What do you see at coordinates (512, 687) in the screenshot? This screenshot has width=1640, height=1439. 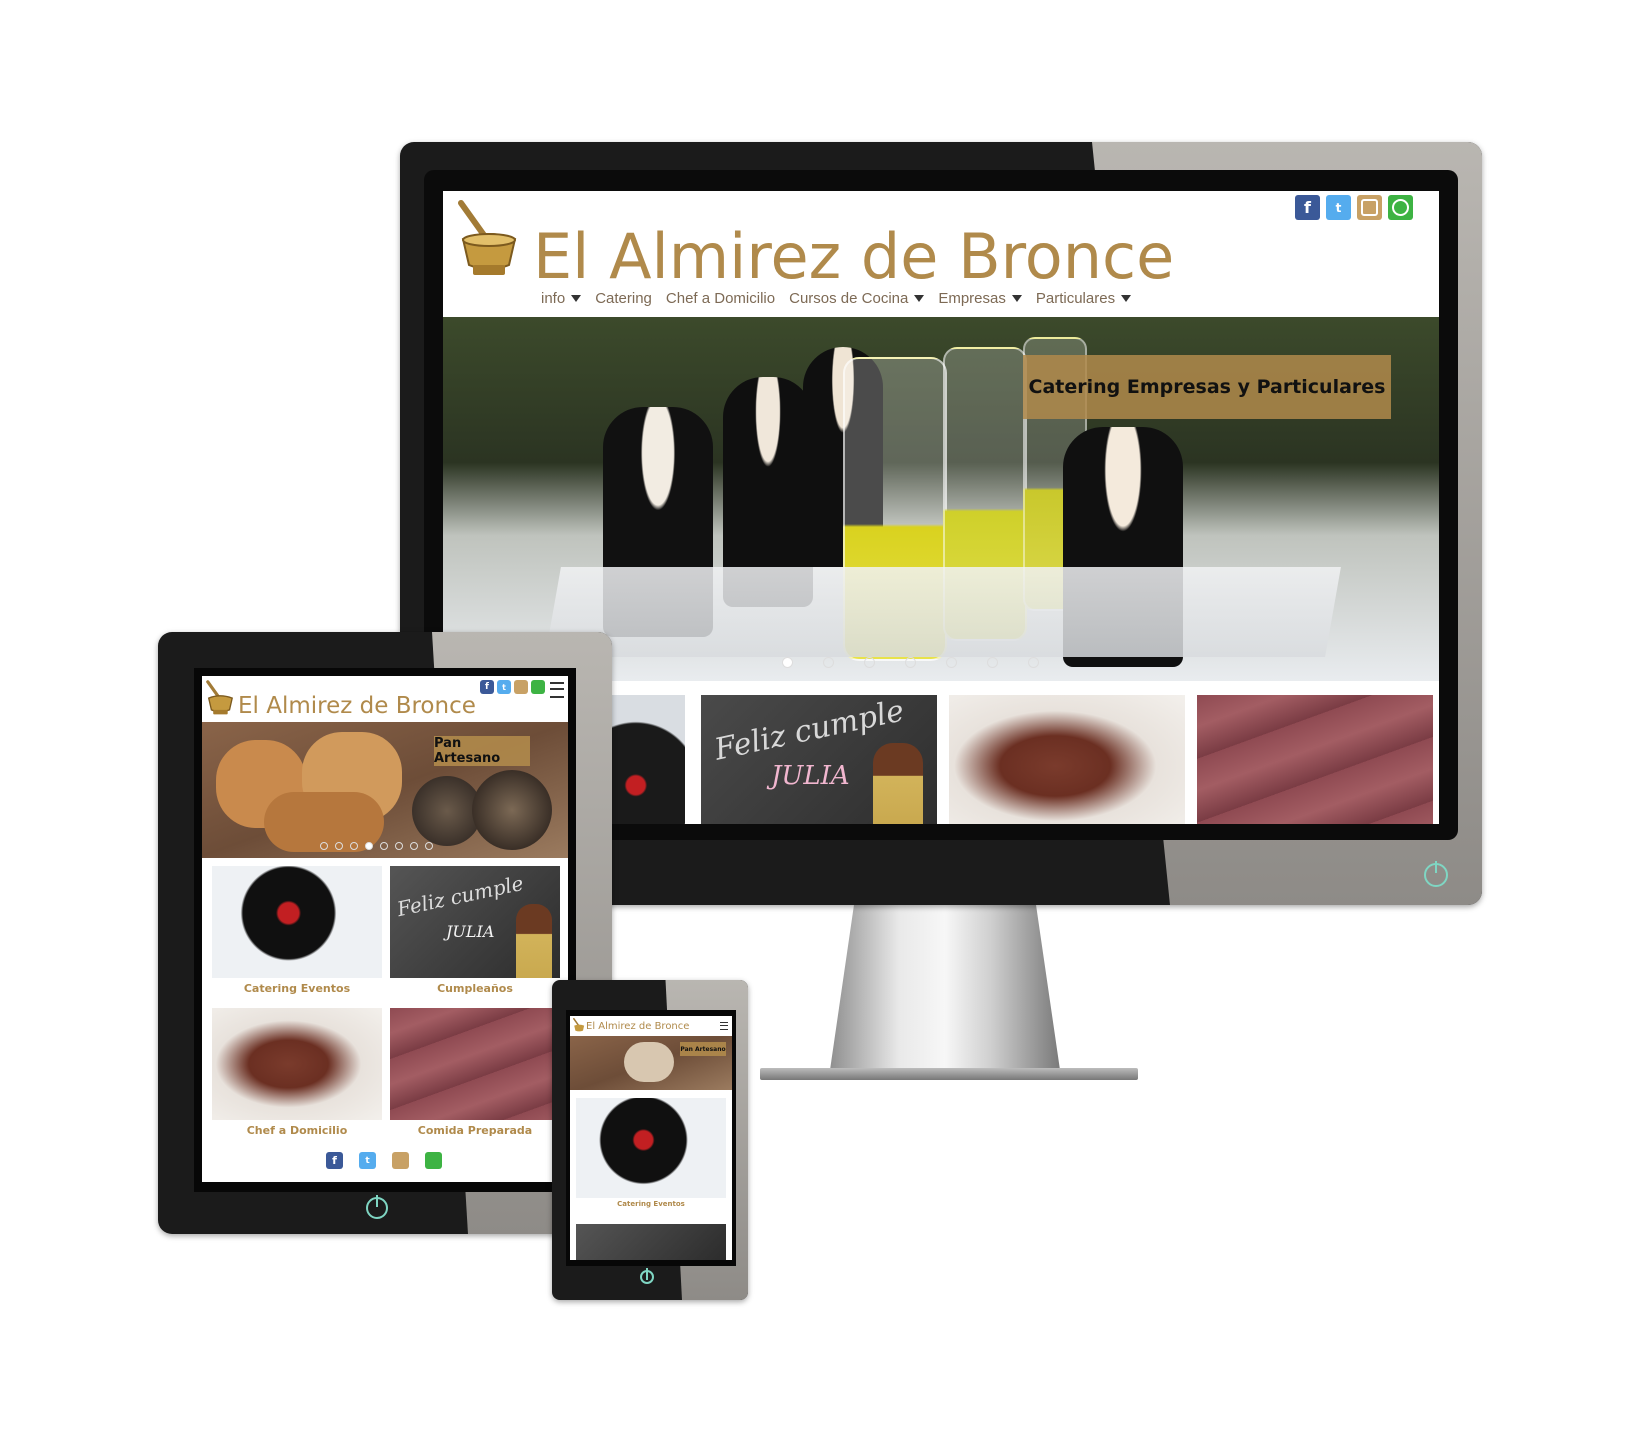 I see `tablet-social-bar: f t` at bounding box center [512, 687].